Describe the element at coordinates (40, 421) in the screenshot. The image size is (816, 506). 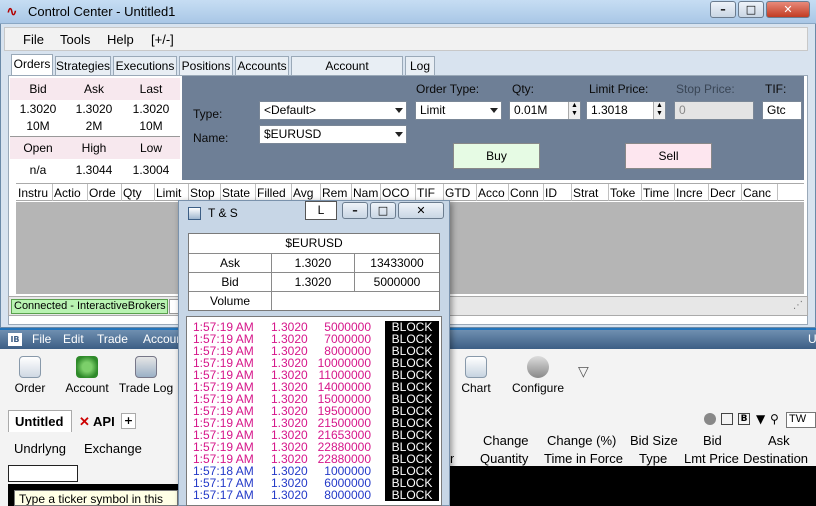
I see `ib-tab-untitled: Untitled` at that location.